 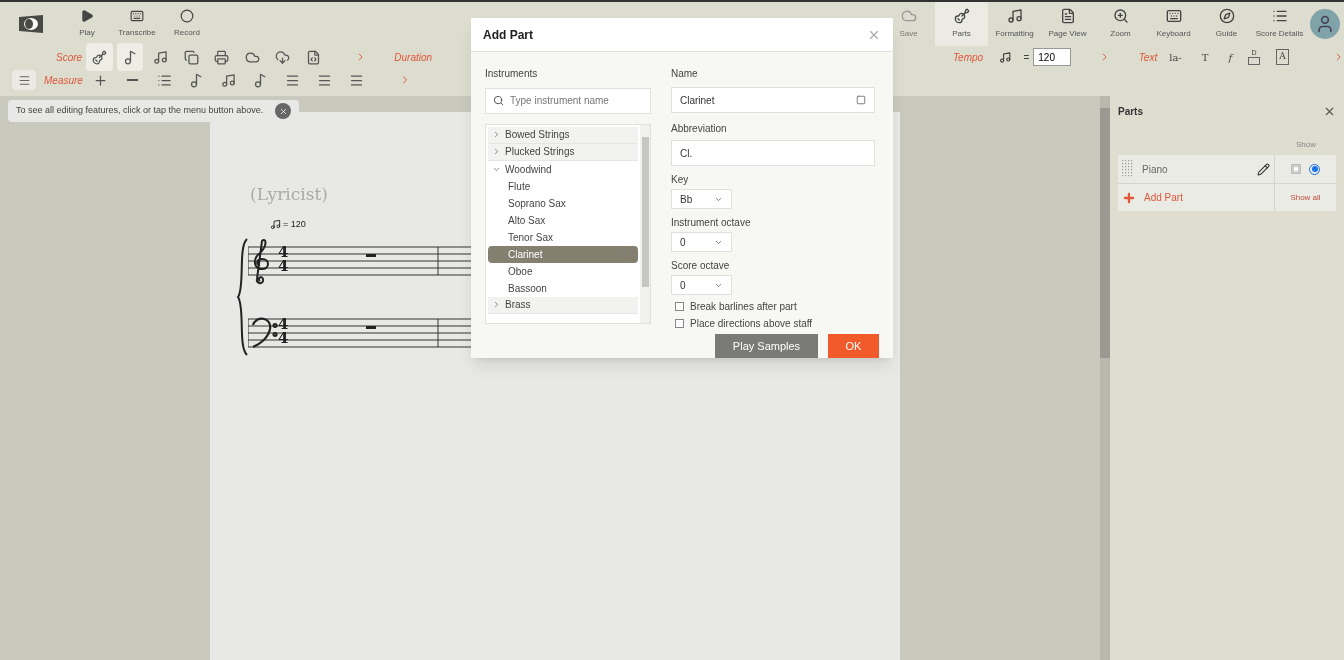 I want to click on note-icon, so click(x=1005, y=57).